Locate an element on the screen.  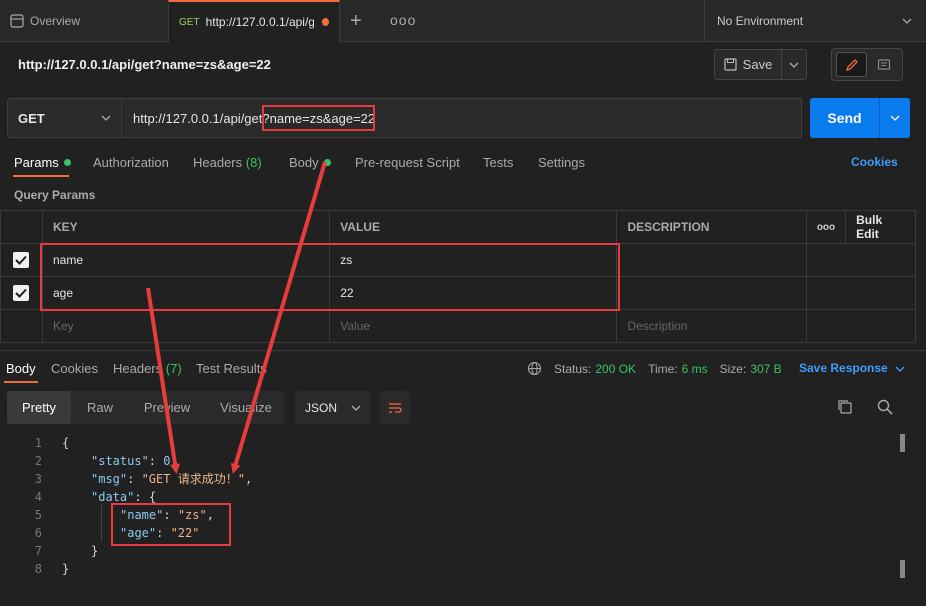
annotation-arrow-body is located at coordinates (278, 317).